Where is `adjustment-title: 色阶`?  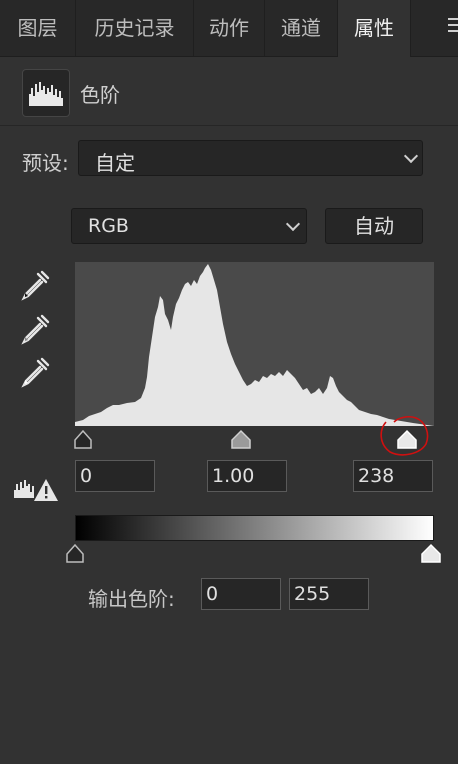
adjustment-title: 色阶 is located at coordinates (100, 95).